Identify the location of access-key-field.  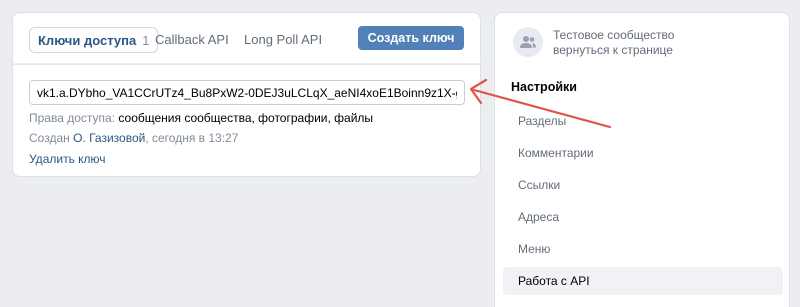
(247, 92).